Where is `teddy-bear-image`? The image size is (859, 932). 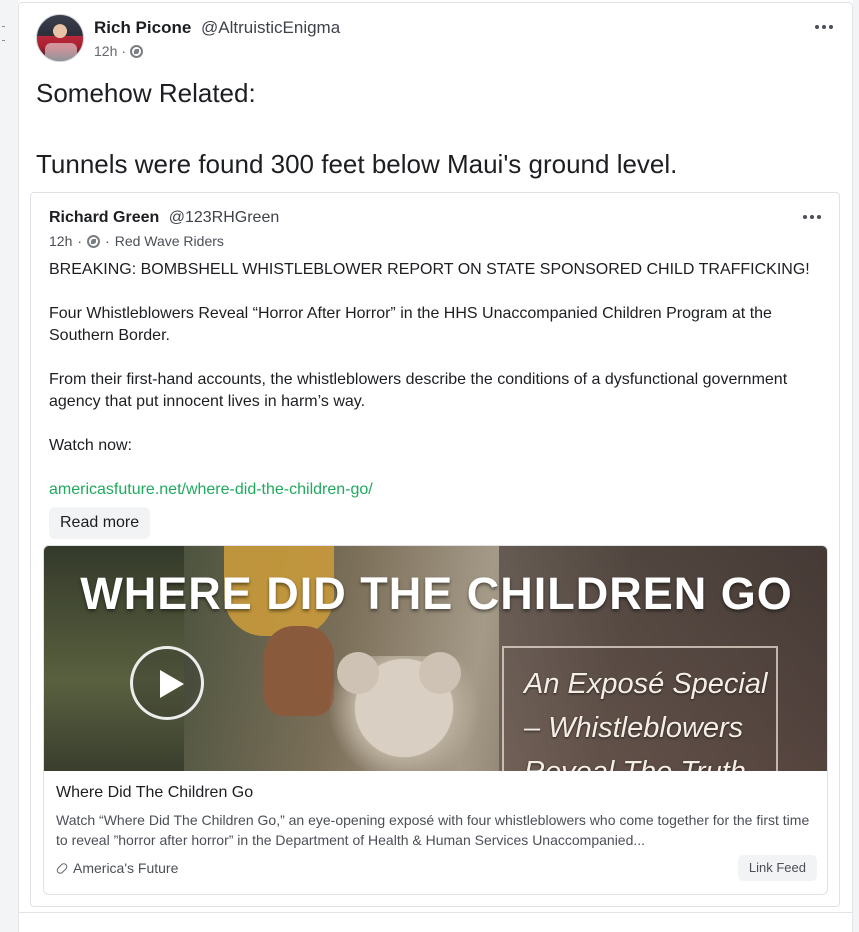 teddy-bear-image is located at coordinates (404, 711).